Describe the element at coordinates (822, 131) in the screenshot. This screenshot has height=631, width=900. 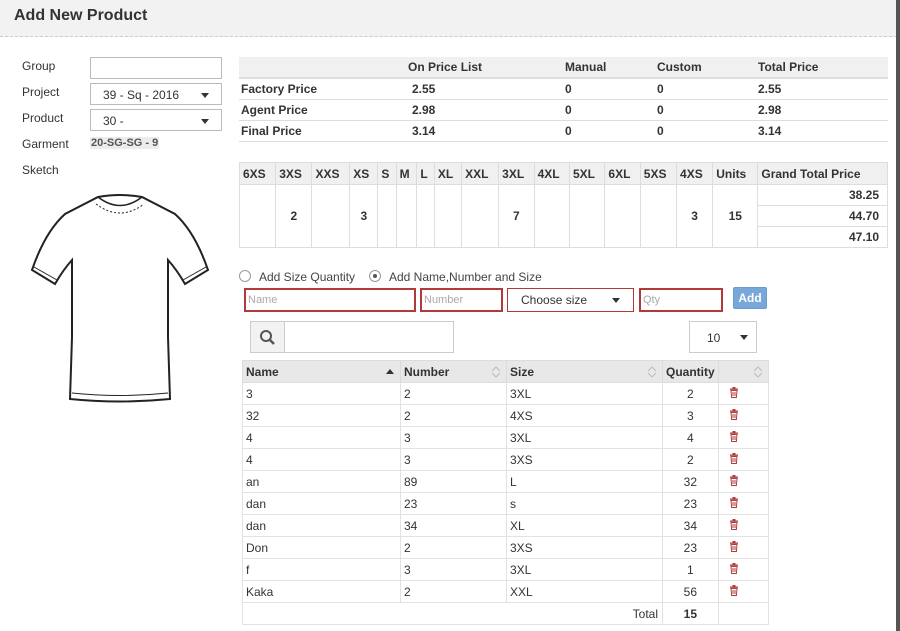
I see `price-cell: 3.14` at that location.